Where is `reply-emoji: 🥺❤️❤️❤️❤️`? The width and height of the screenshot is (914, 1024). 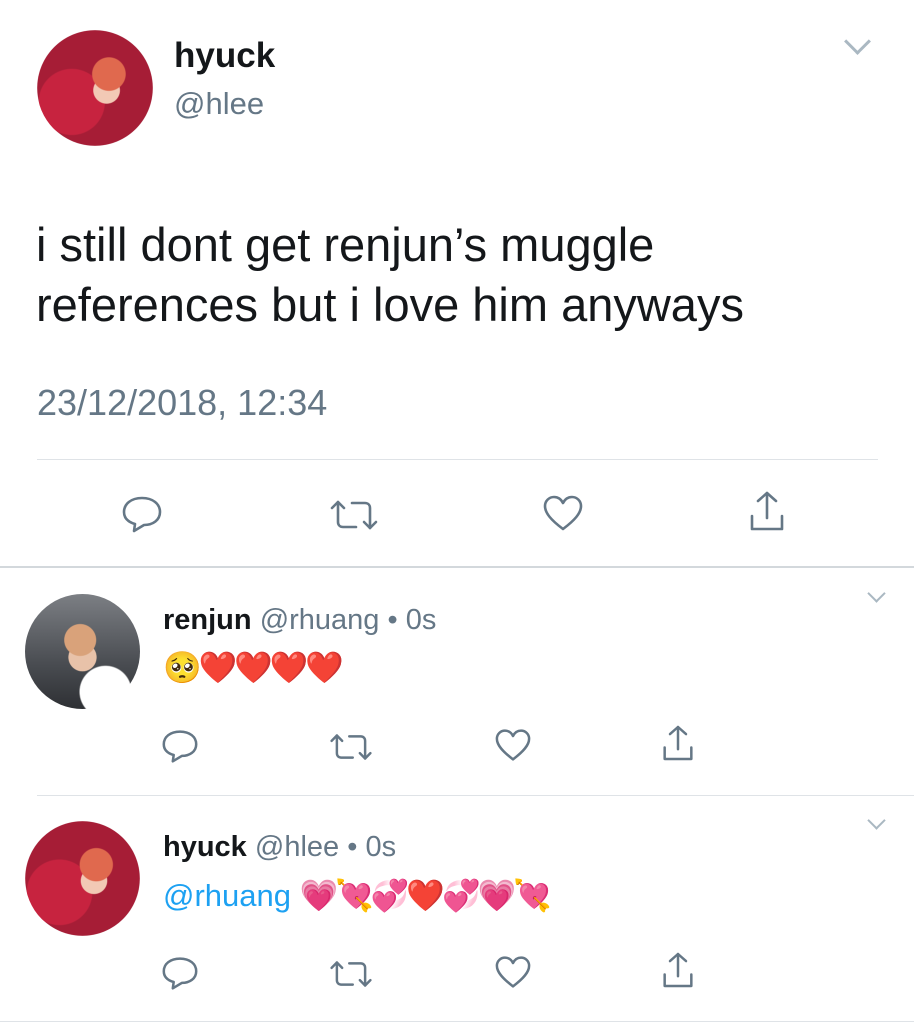
reply-emoji: 🥺❤️❤️❤️❤️ is located at coordinates (253, 667).